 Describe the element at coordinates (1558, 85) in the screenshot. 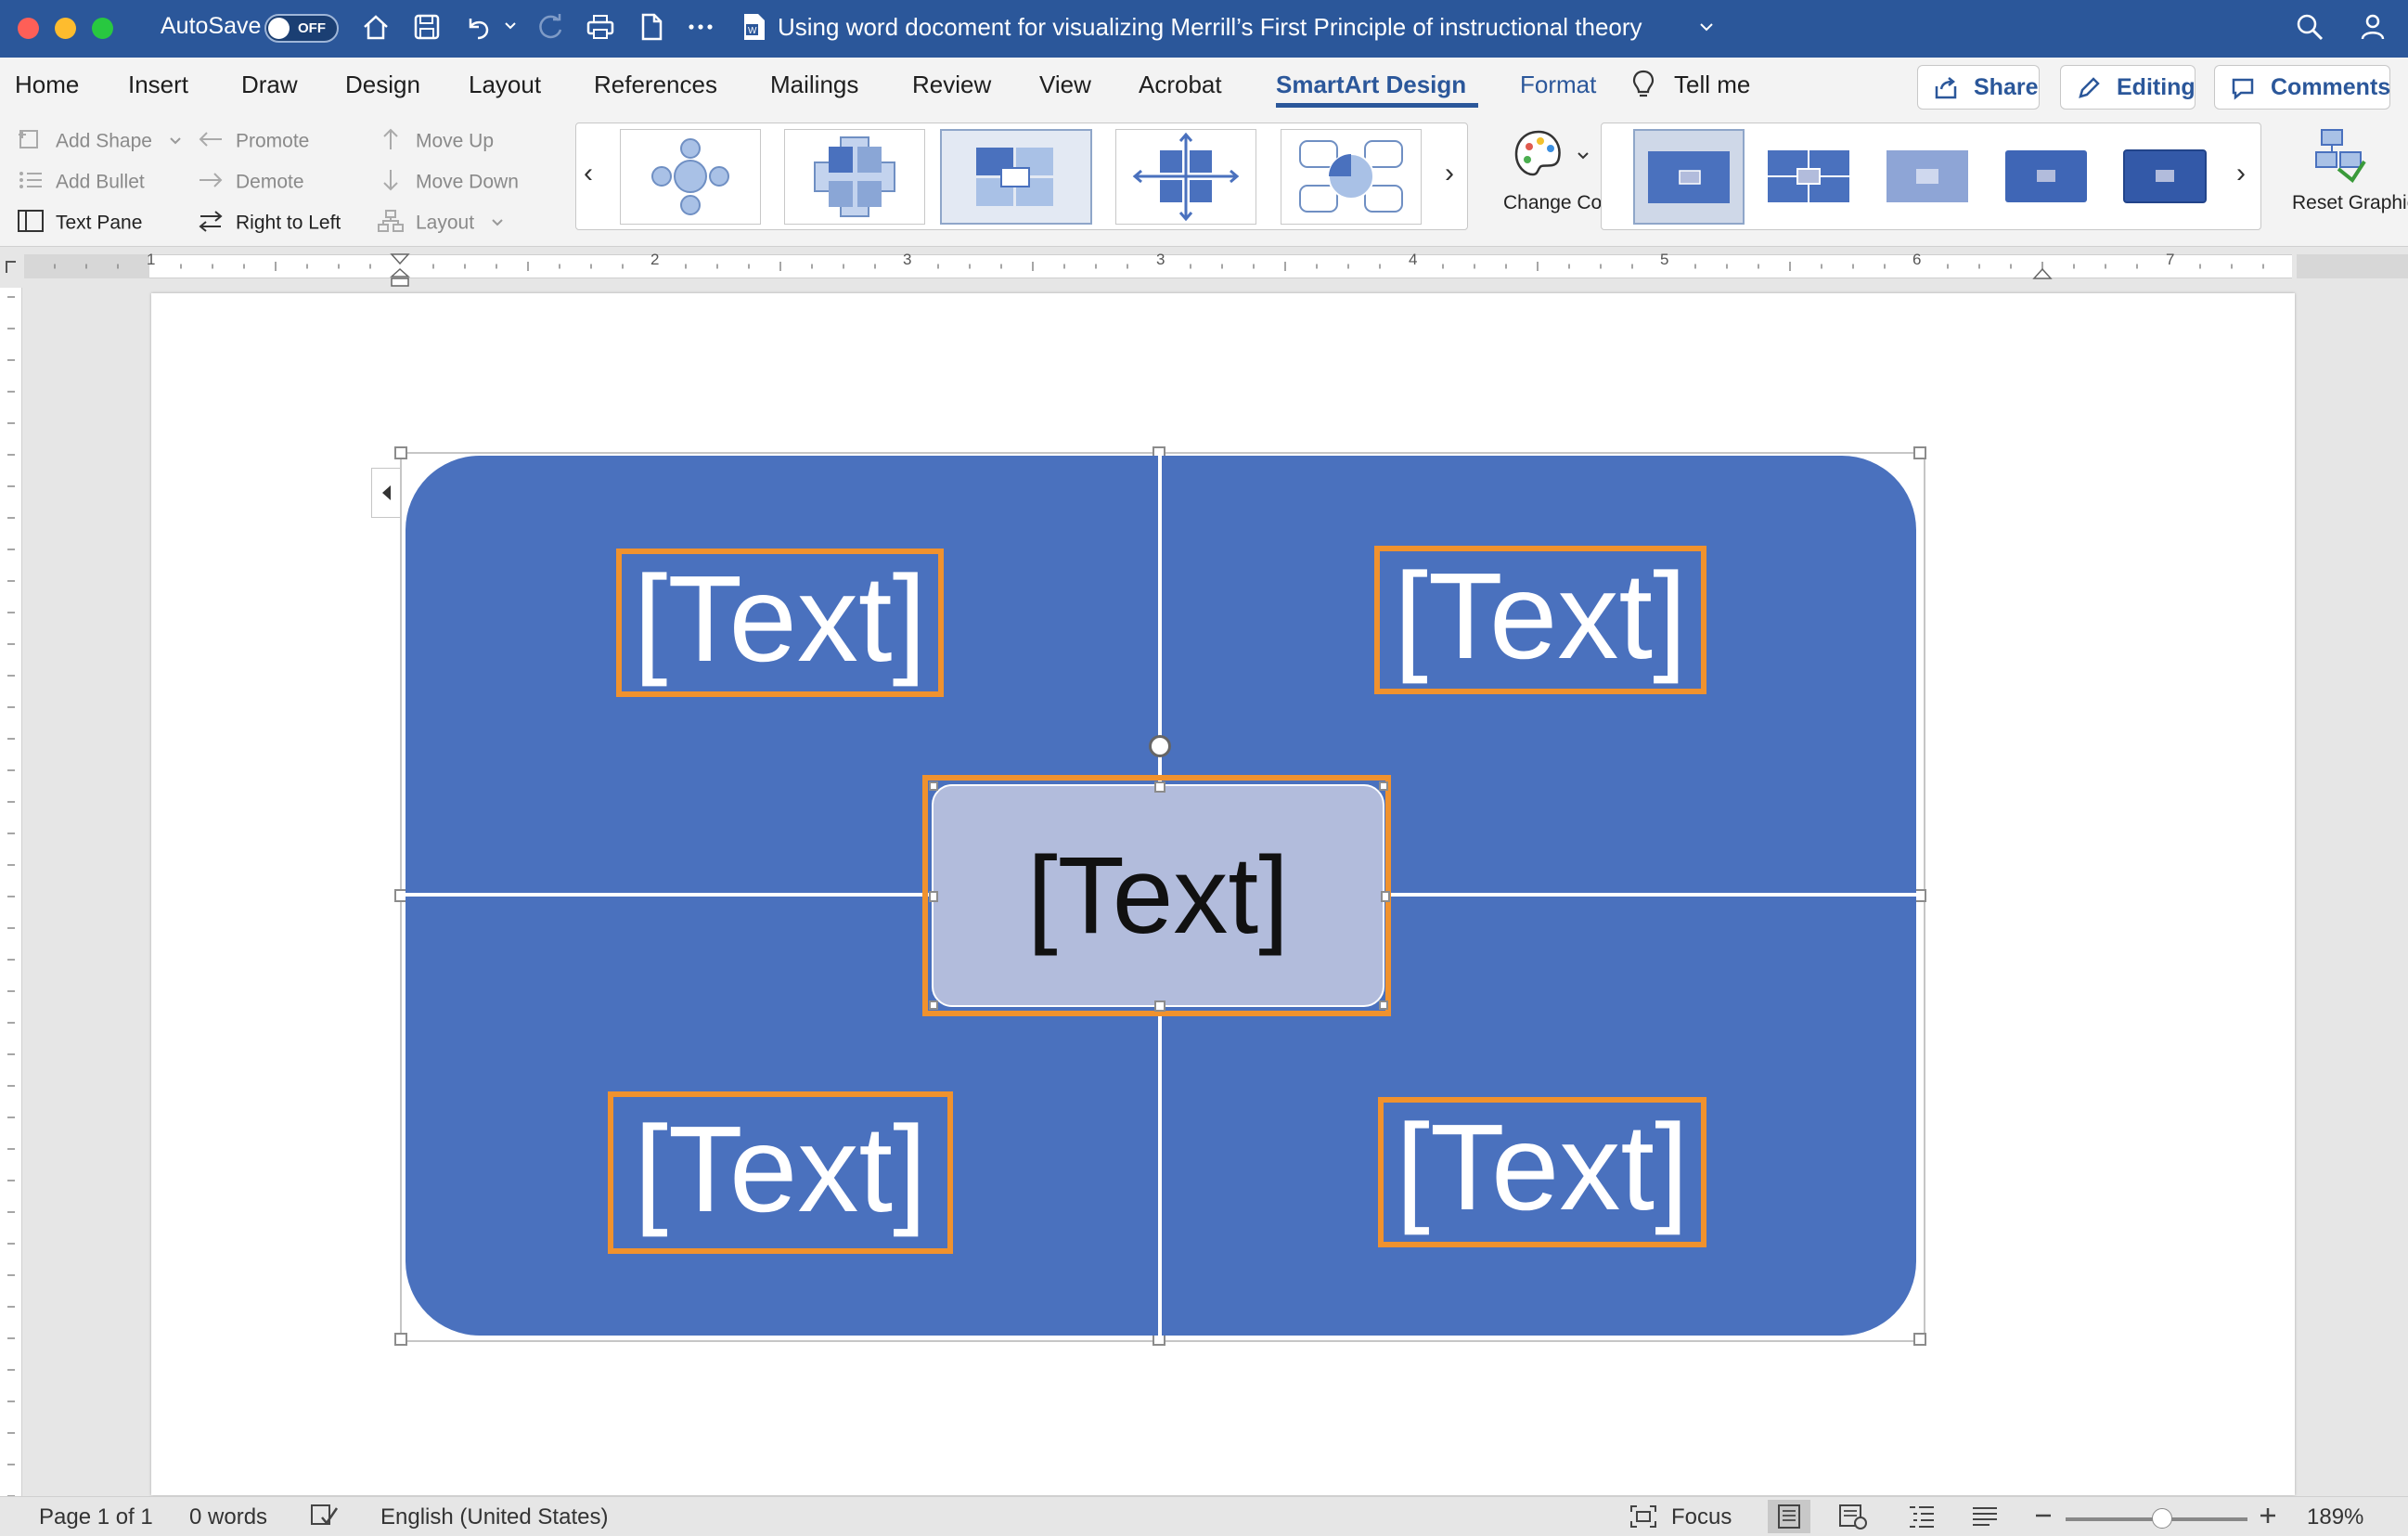

I see `tab-format: Format` at that location.